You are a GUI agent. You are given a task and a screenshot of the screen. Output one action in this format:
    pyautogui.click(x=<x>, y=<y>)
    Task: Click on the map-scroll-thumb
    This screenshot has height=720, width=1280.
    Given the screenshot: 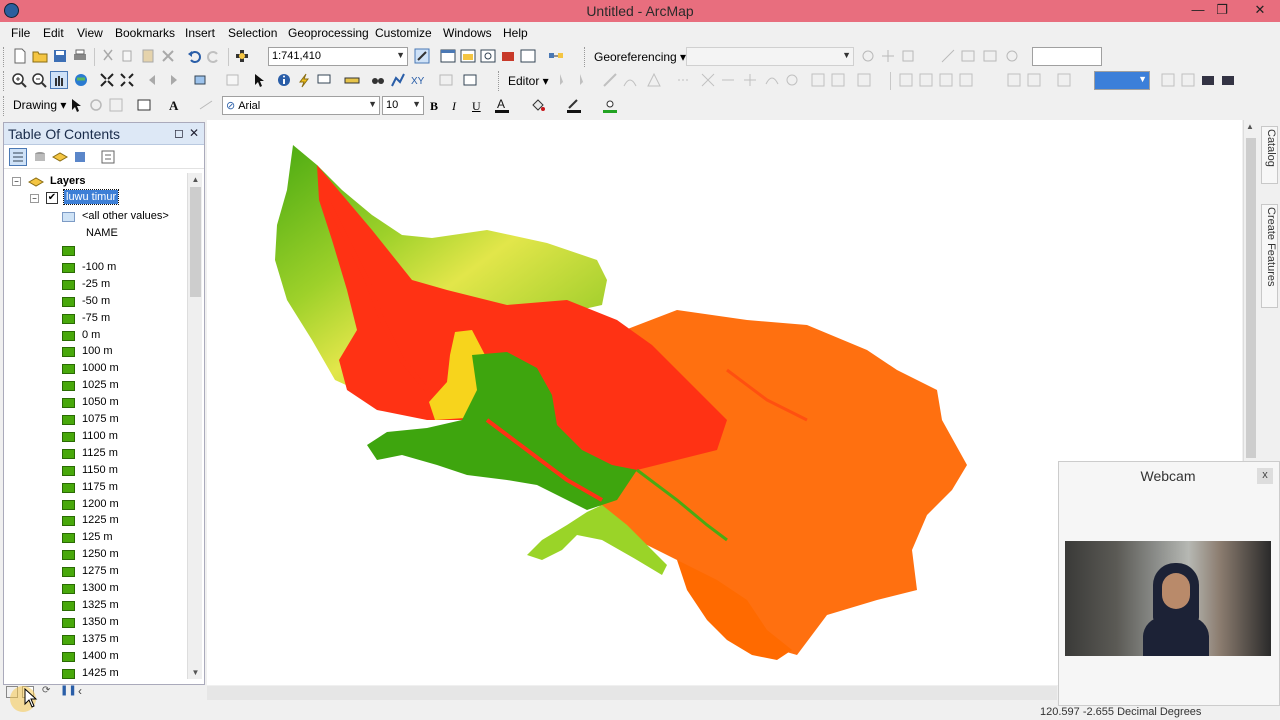 What is the action you would take?
    pyautogui.click(x=1251, y=298)
    